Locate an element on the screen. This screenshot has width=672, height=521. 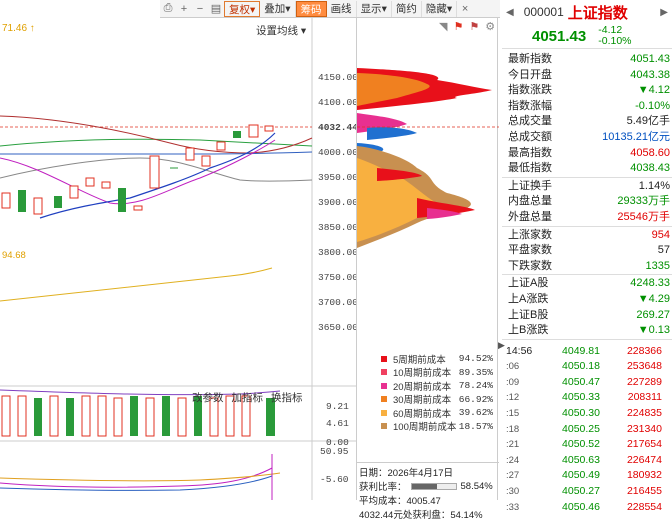
quote-row-value: 29333万手 is located at coordinates (643, 201).